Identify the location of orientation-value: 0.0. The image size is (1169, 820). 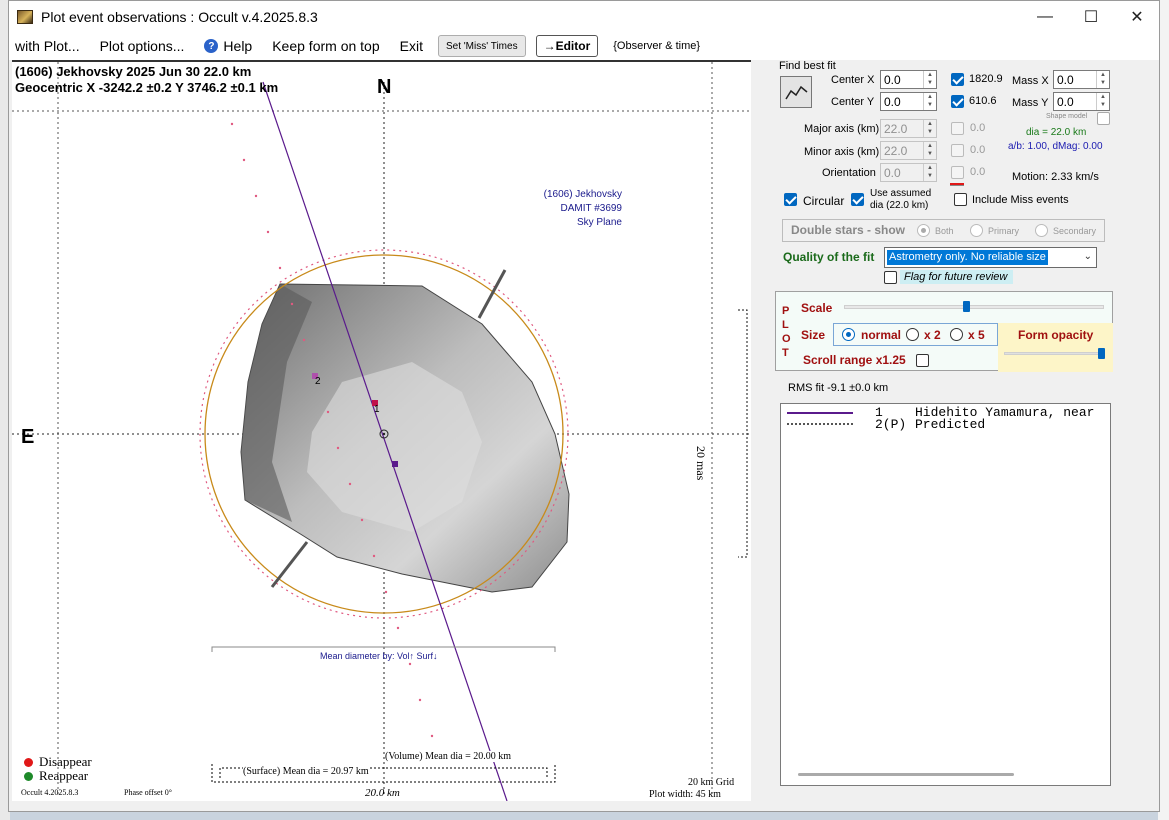
(892, 172).